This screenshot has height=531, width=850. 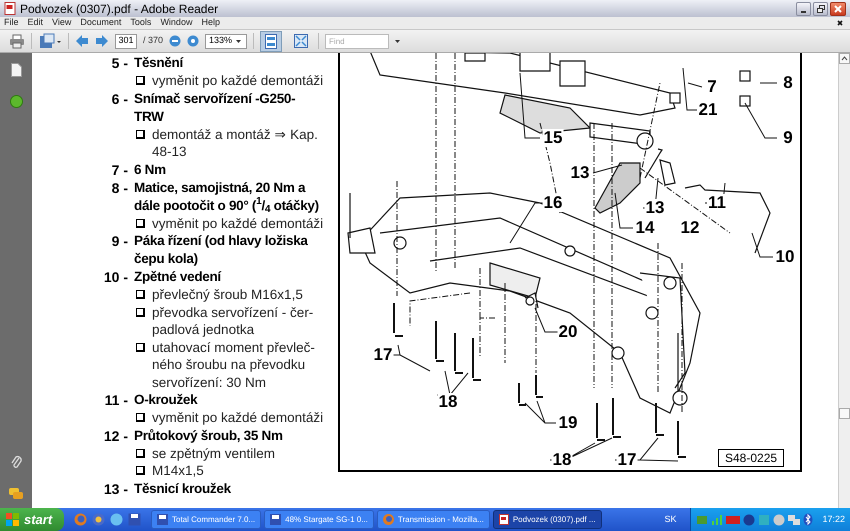 What do you see at coordinates (717, 520) in the screenshot?
I see `tray-signal-icon` at bounding box center [717, 520].